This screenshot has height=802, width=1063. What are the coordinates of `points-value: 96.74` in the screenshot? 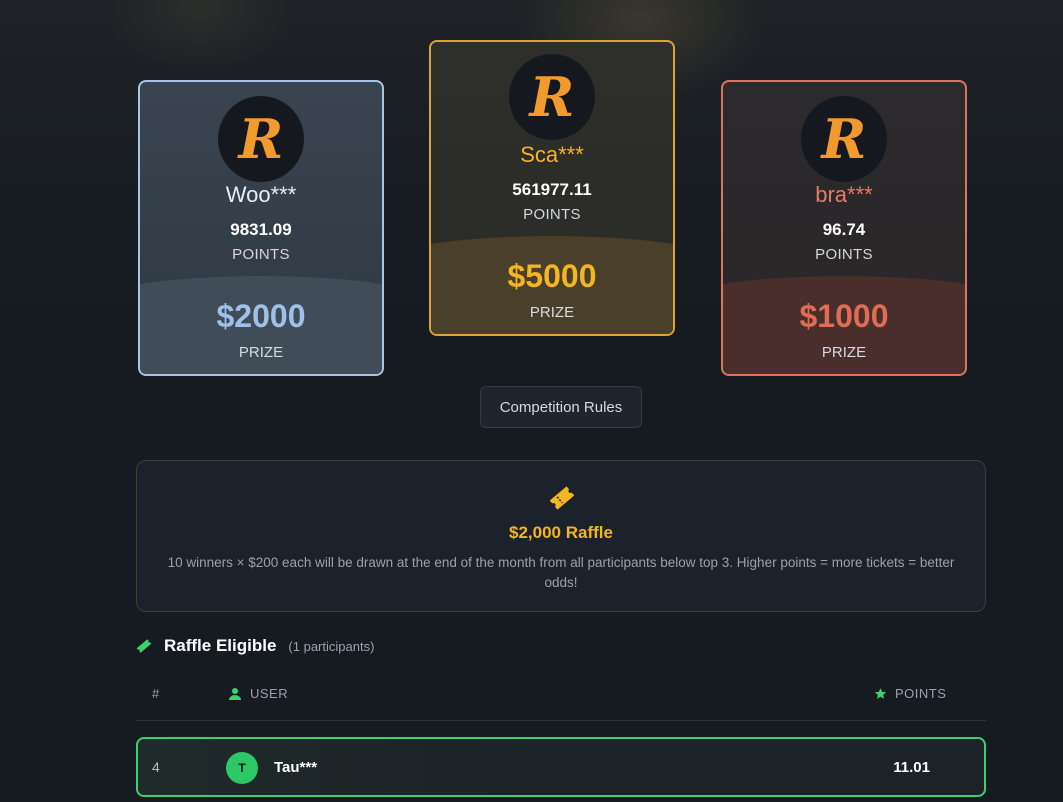 It's located at (844, 229).